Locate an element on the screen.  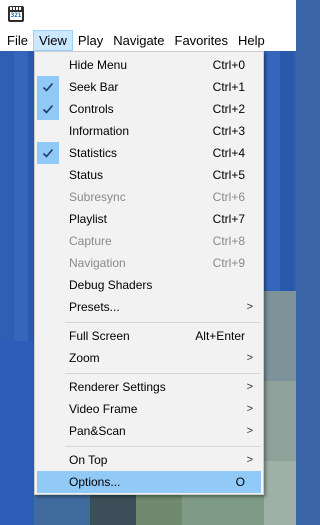
menu-item-label: Renderer Settings is located at coordinates (117, 387).